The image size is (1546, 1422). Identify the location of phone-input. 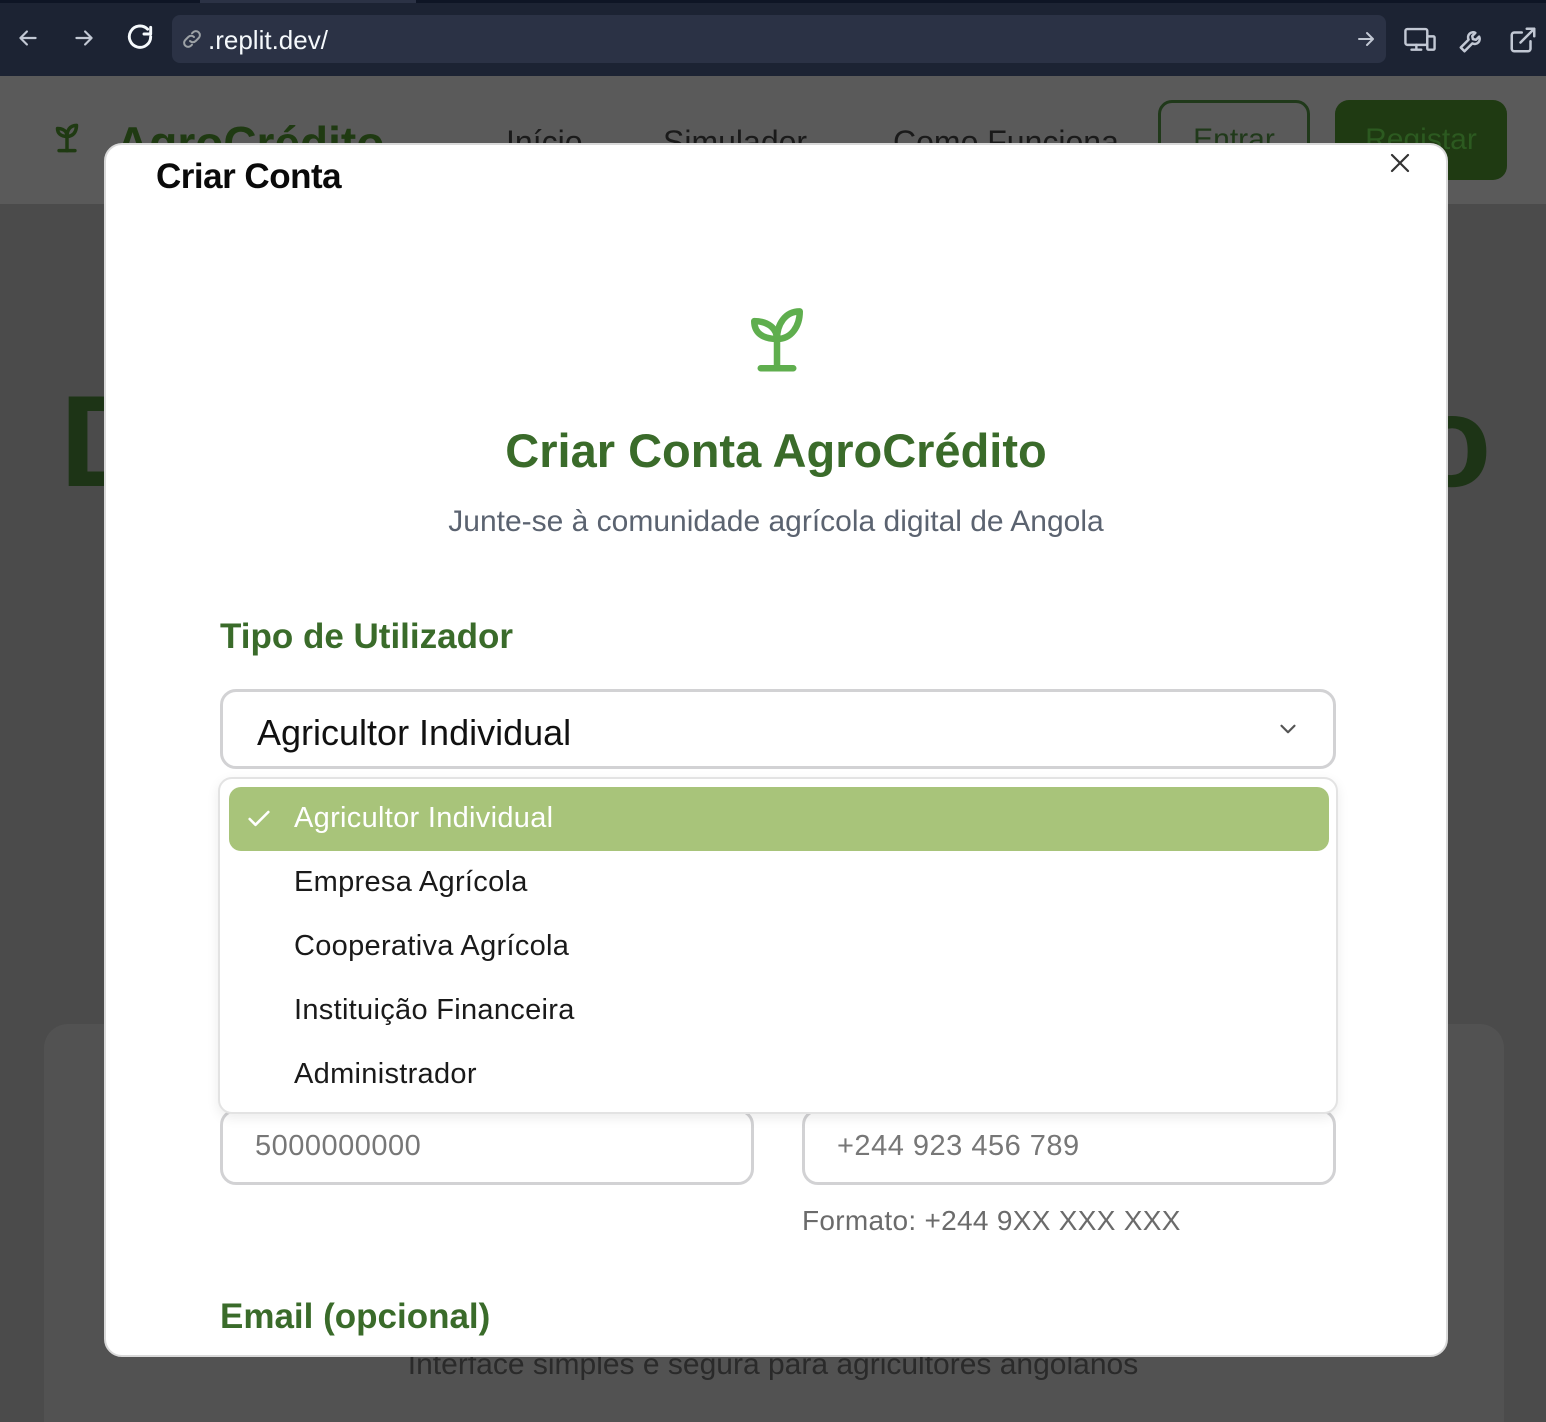
(1057, 1146).